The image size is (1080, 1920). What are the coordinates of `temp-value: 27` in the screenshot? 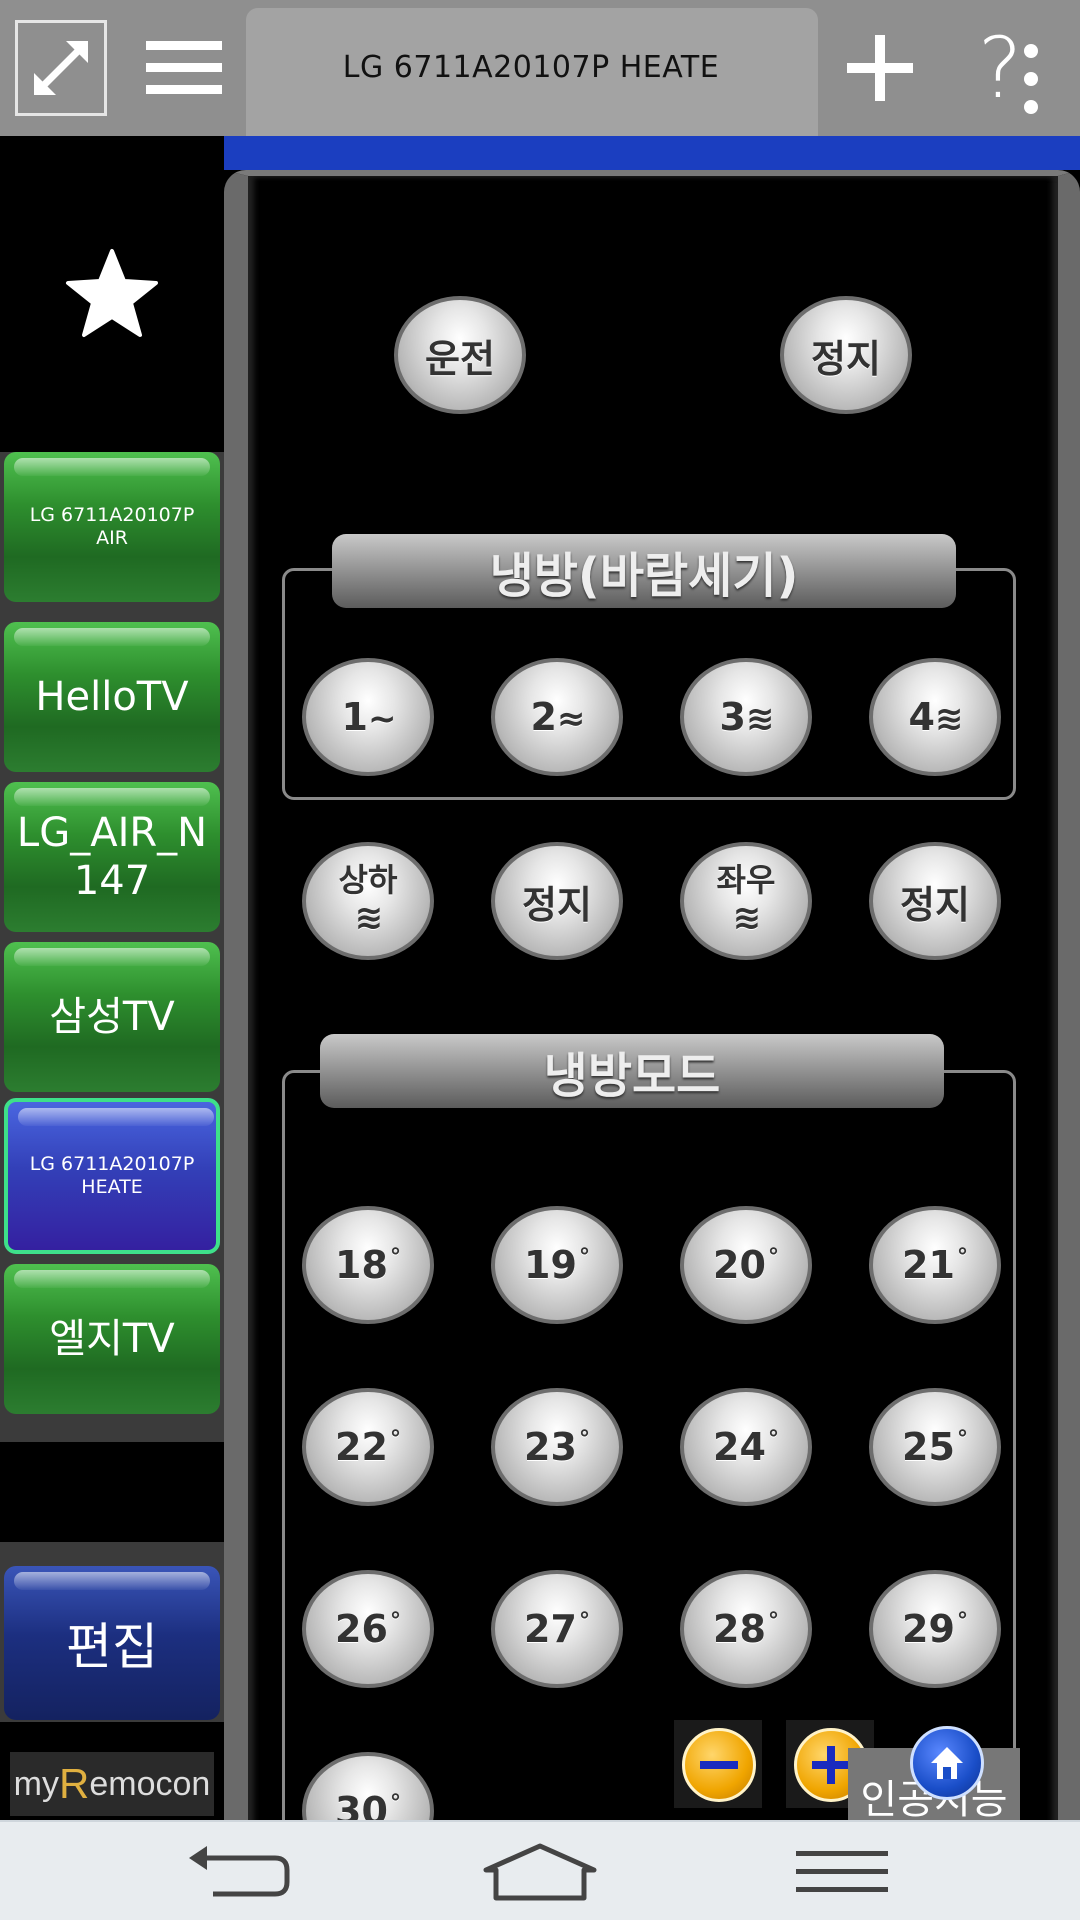 It's located at (550, 1629).